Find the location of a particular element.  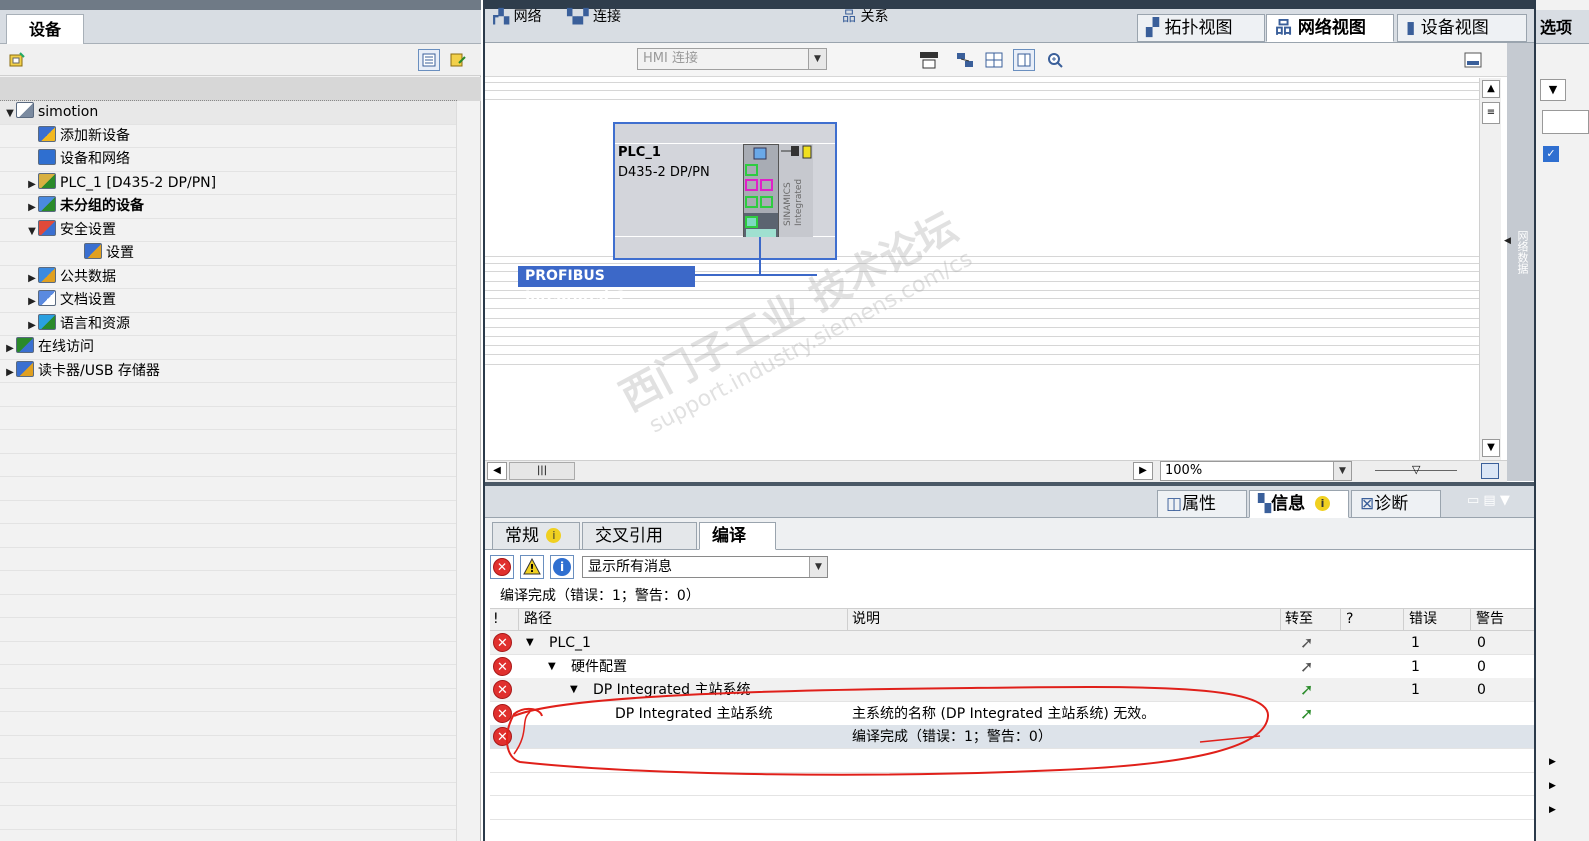

tree-item: 设置 is located at coordinates (228, 253).